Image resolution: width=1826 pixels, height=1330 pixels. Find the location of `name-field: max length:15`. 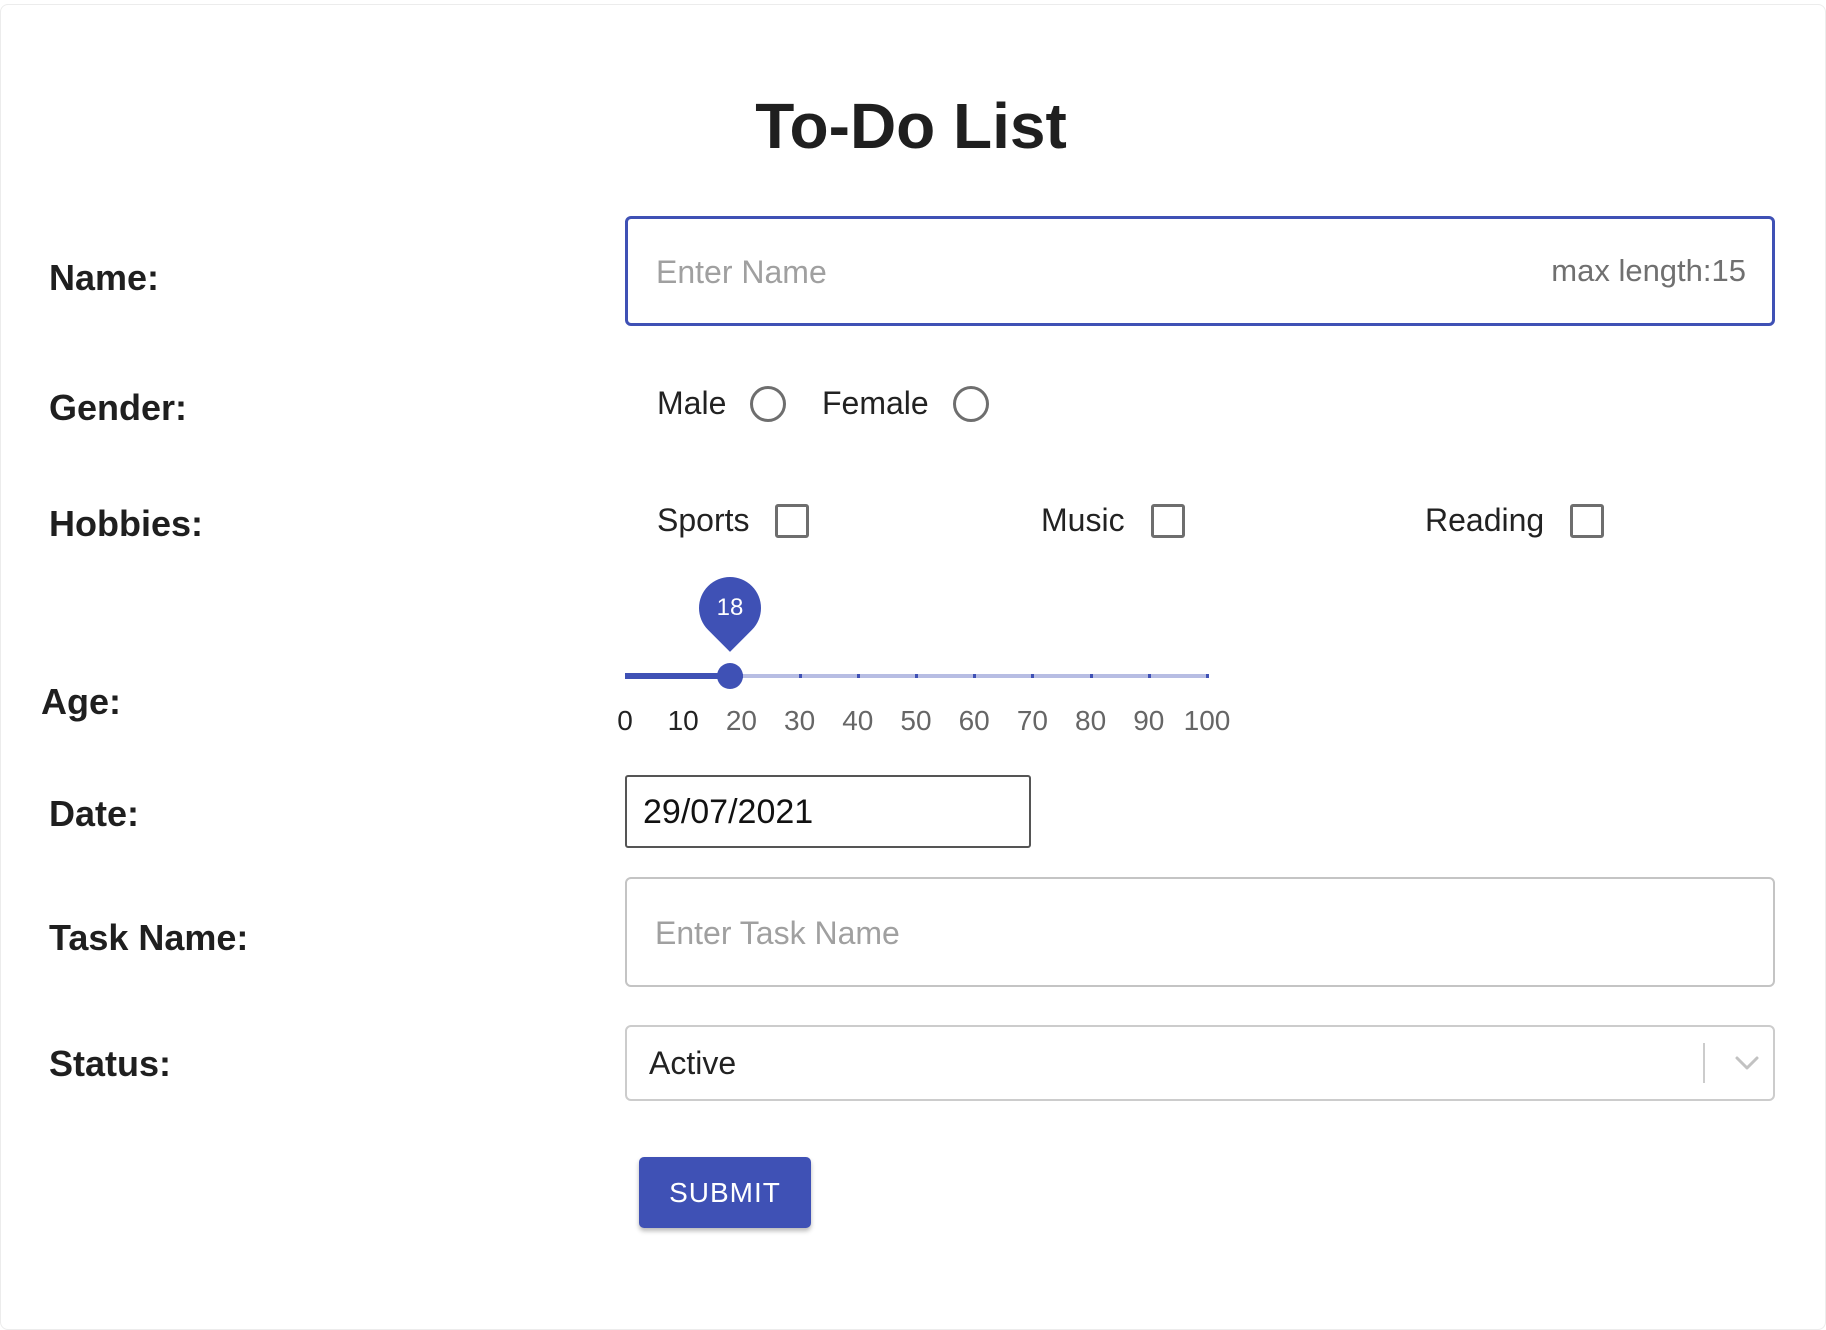

name-field: max length:15 is located at coordinates (1200, 271).